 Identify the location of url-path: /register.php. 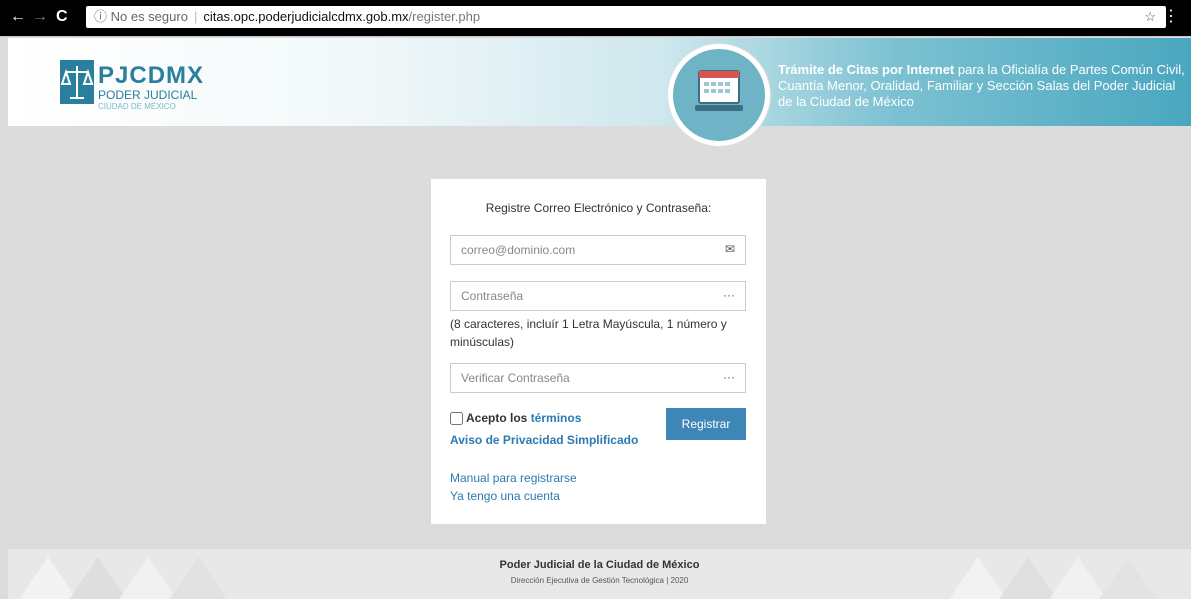
(444, 16).